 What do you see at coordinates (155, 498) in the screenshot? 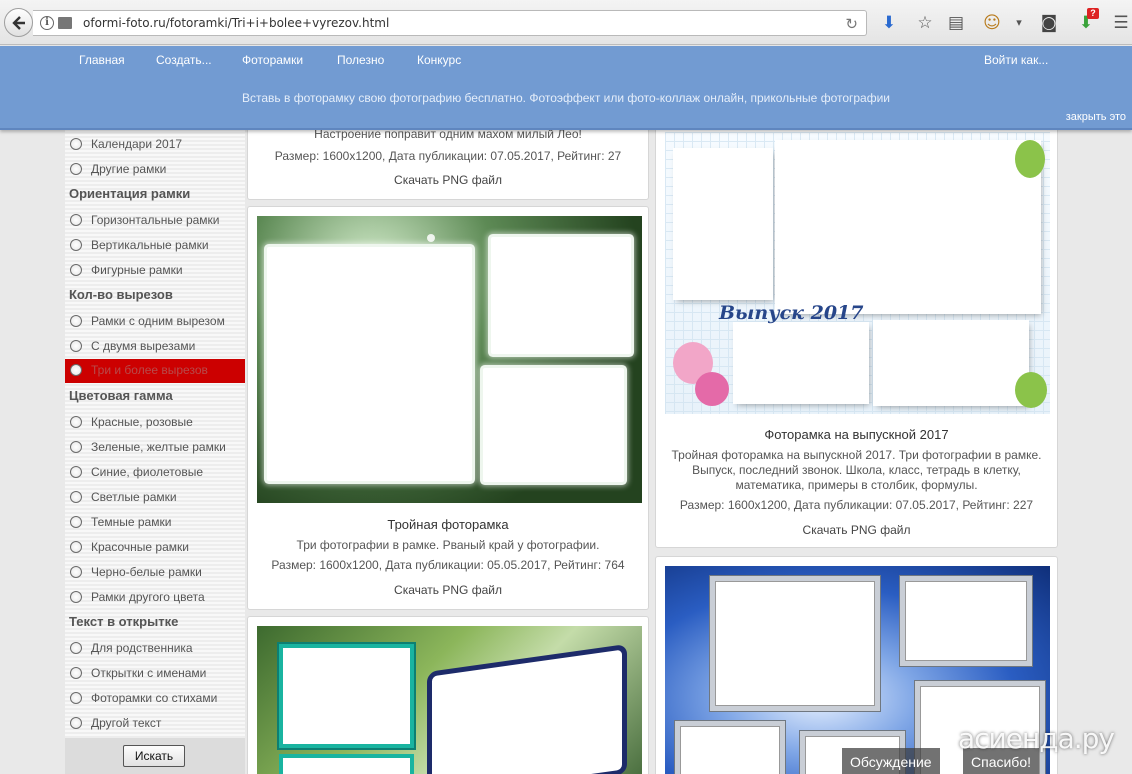
I see `sidebar-item-light: Светлые рамки` at bounding box center [155, 498].